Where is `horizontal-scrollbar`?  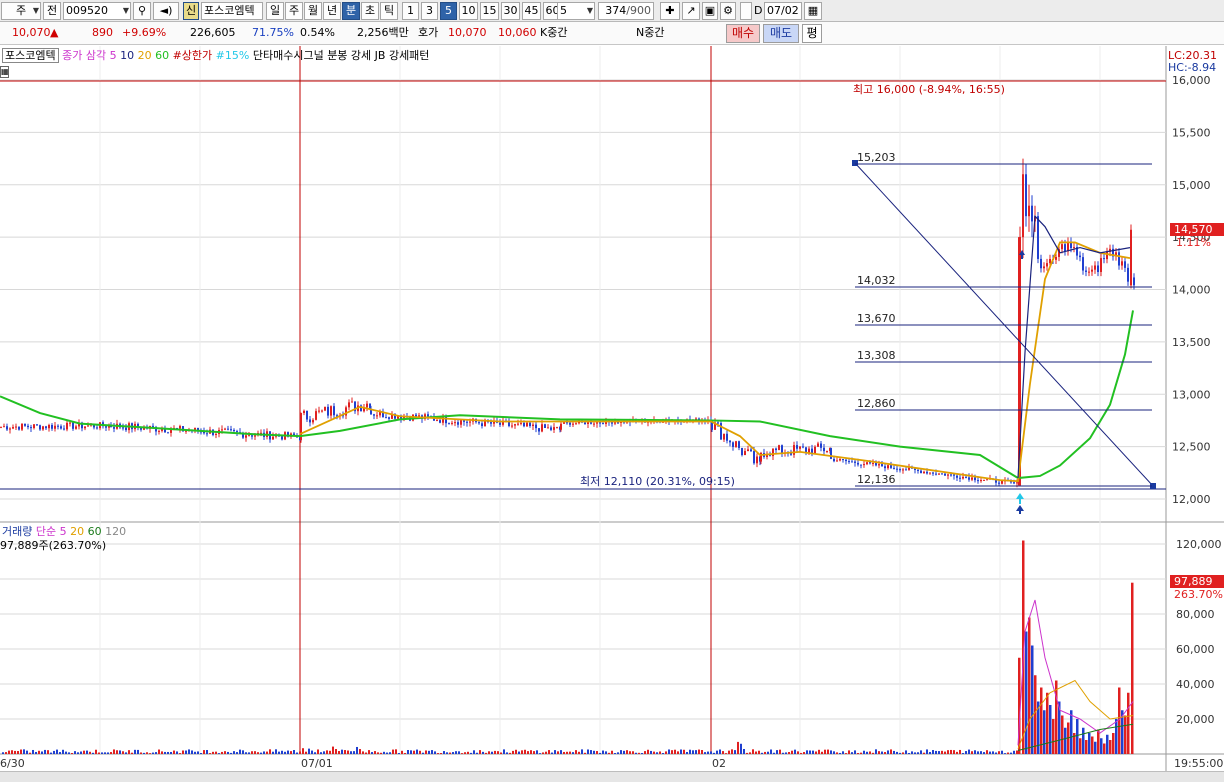 horizontal-scrollbar is located at coordinates (612, 776).